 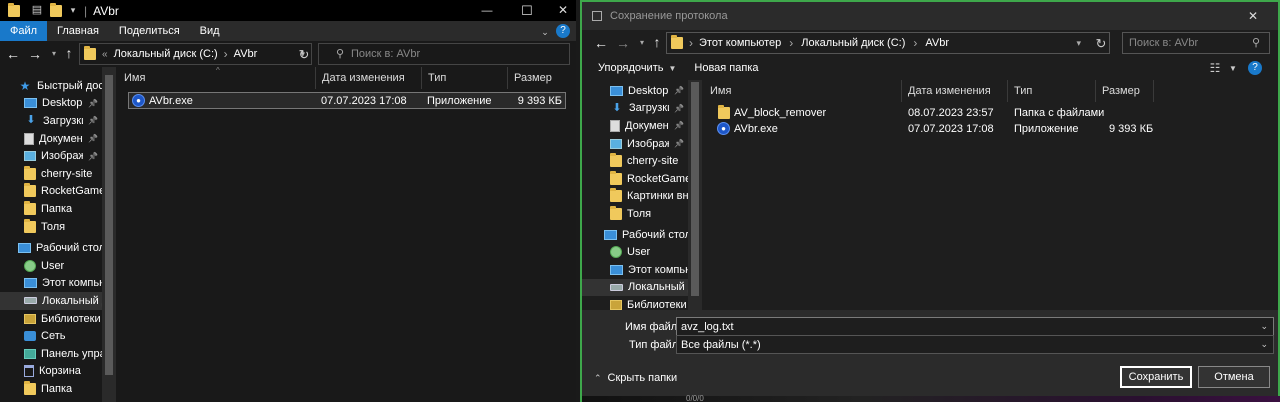 What do you see at coordinates (1196, 43) in the screenshot?
I see `dialog-search-box: Поиск в: AVbr ⚲` at bounding box center [1196, 43].